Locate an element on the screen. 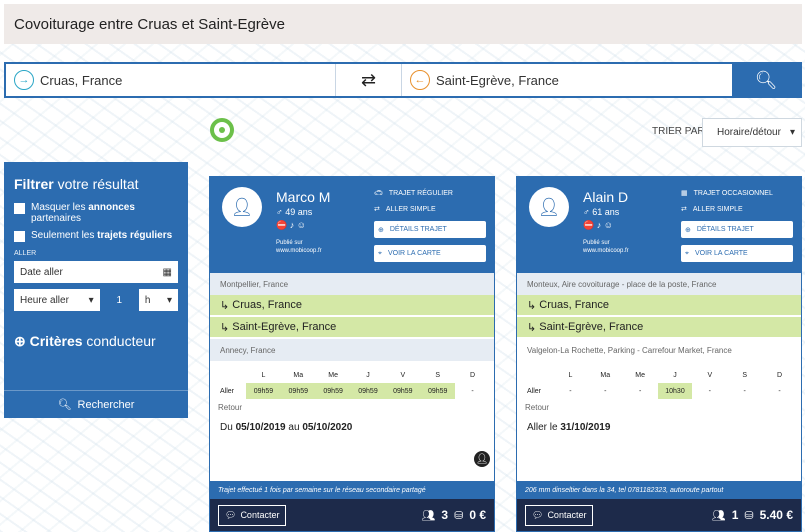  regular-only-checkbox: Seulement les trajets réguliers is located at coordinates (96, 236).